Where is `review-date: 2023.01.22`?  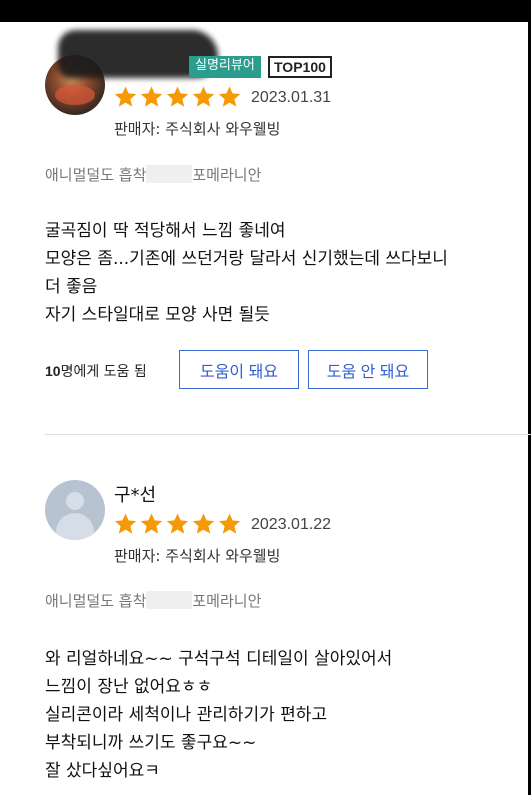
review-date: 2023.01.22 is located at coordinates (291, 524).